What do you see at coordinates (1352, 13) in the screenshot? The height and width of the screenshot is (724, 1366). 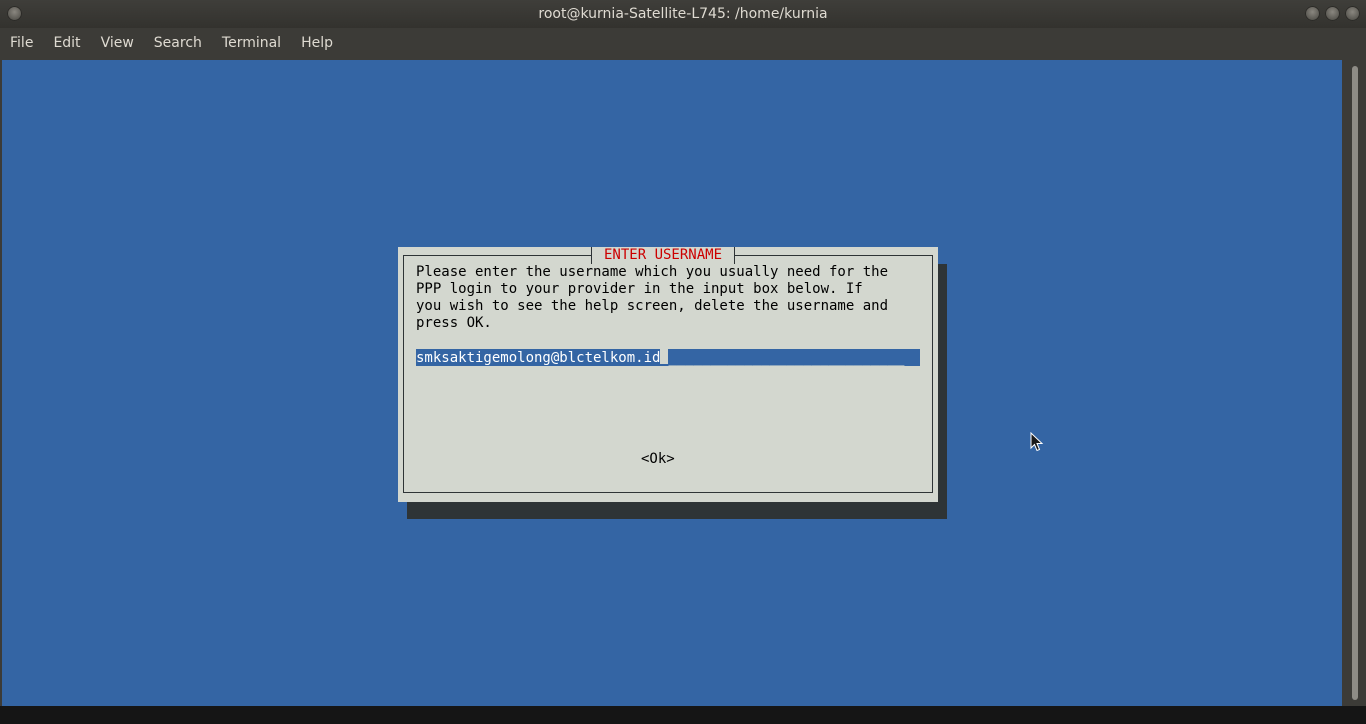 I see `close-icon` at bounding box center [1352, 13].